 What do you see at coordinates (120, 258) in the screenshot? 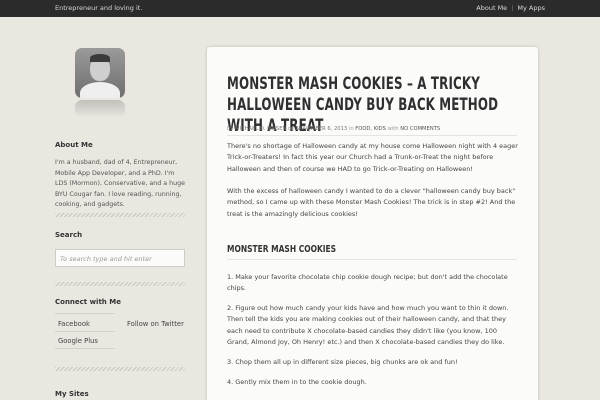
I see `search-input: To search type and hit enter` at bounding box center [120, 258].